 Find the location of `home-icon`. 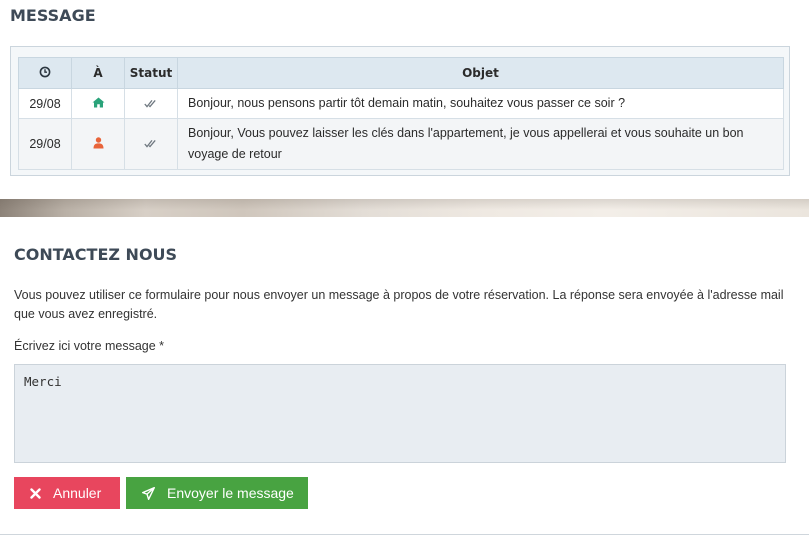

home-icon is located at coordinates (98, 104).